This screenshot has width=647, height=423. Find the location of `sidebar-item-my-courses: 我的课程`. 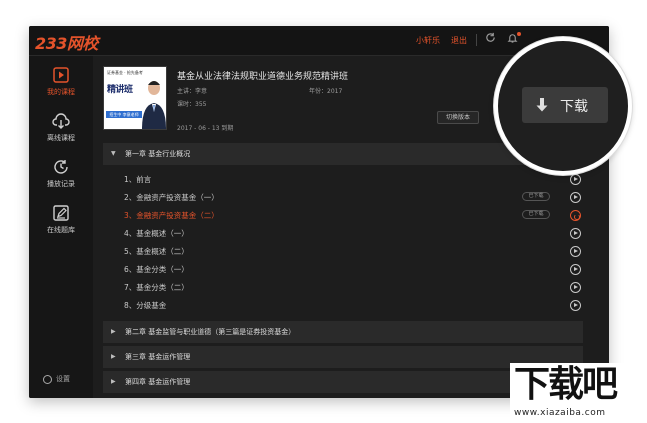

sidebar-item-my-courses: 我的课程 is located at coordinates (61, 88).